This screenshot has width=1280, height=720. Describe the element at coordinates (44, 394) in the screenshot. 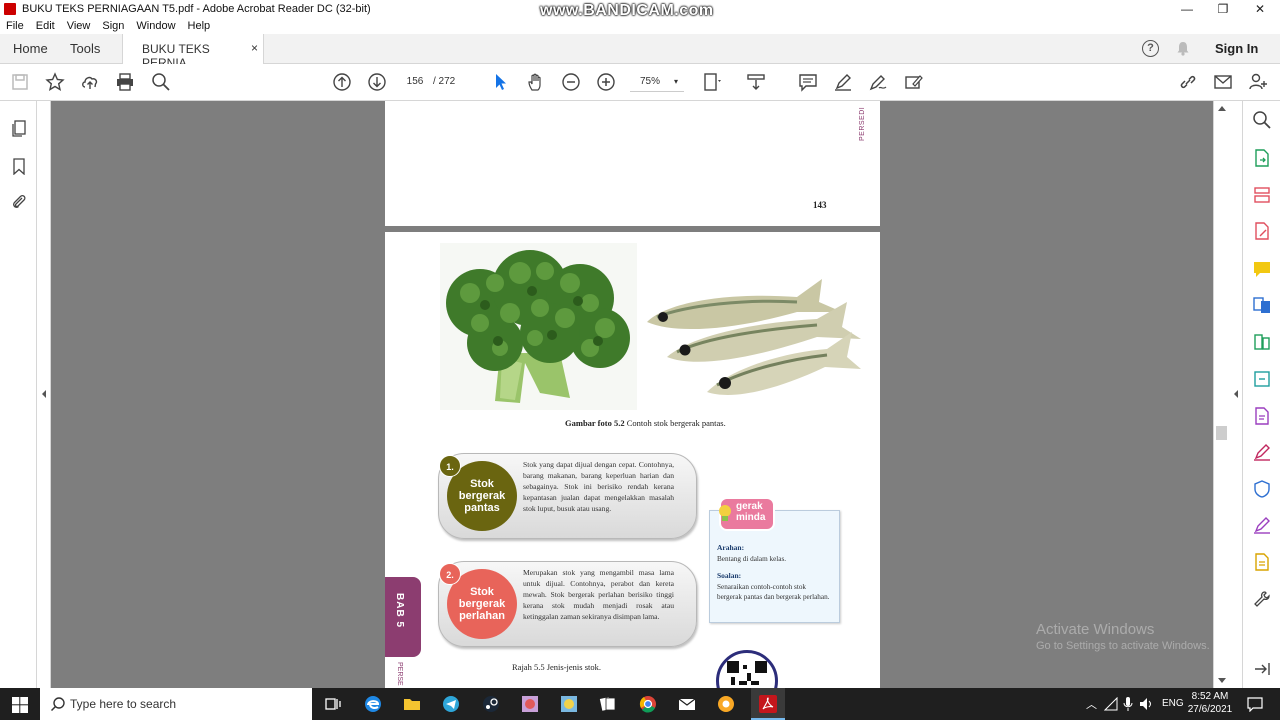

I see `left-pane-toggle` at that location.